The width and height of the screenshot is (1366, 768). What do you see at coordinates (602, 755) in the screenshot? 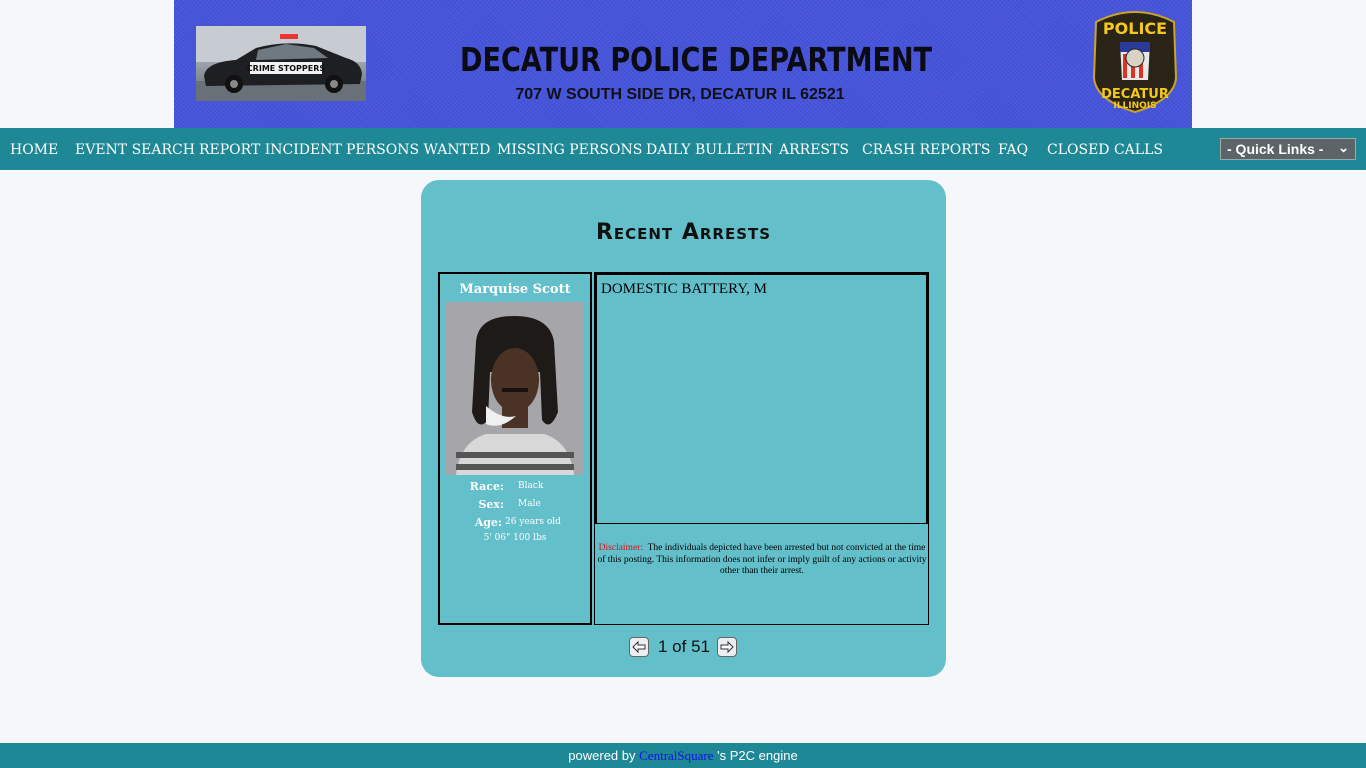
I see `footer-prefix: powered by` at bounding box center [602, 755].